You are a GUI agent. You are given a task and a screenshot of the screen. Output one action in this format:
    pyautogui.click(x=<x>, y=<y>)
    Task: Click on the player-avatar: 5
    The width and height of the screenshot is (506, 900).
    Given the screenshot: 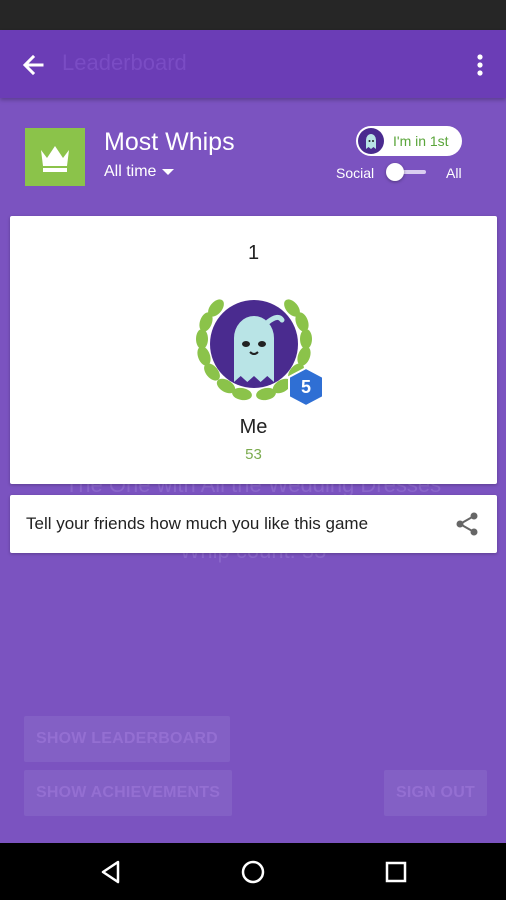 What is the action you would take?
    pyautogui.click(x=256, y=347)
    